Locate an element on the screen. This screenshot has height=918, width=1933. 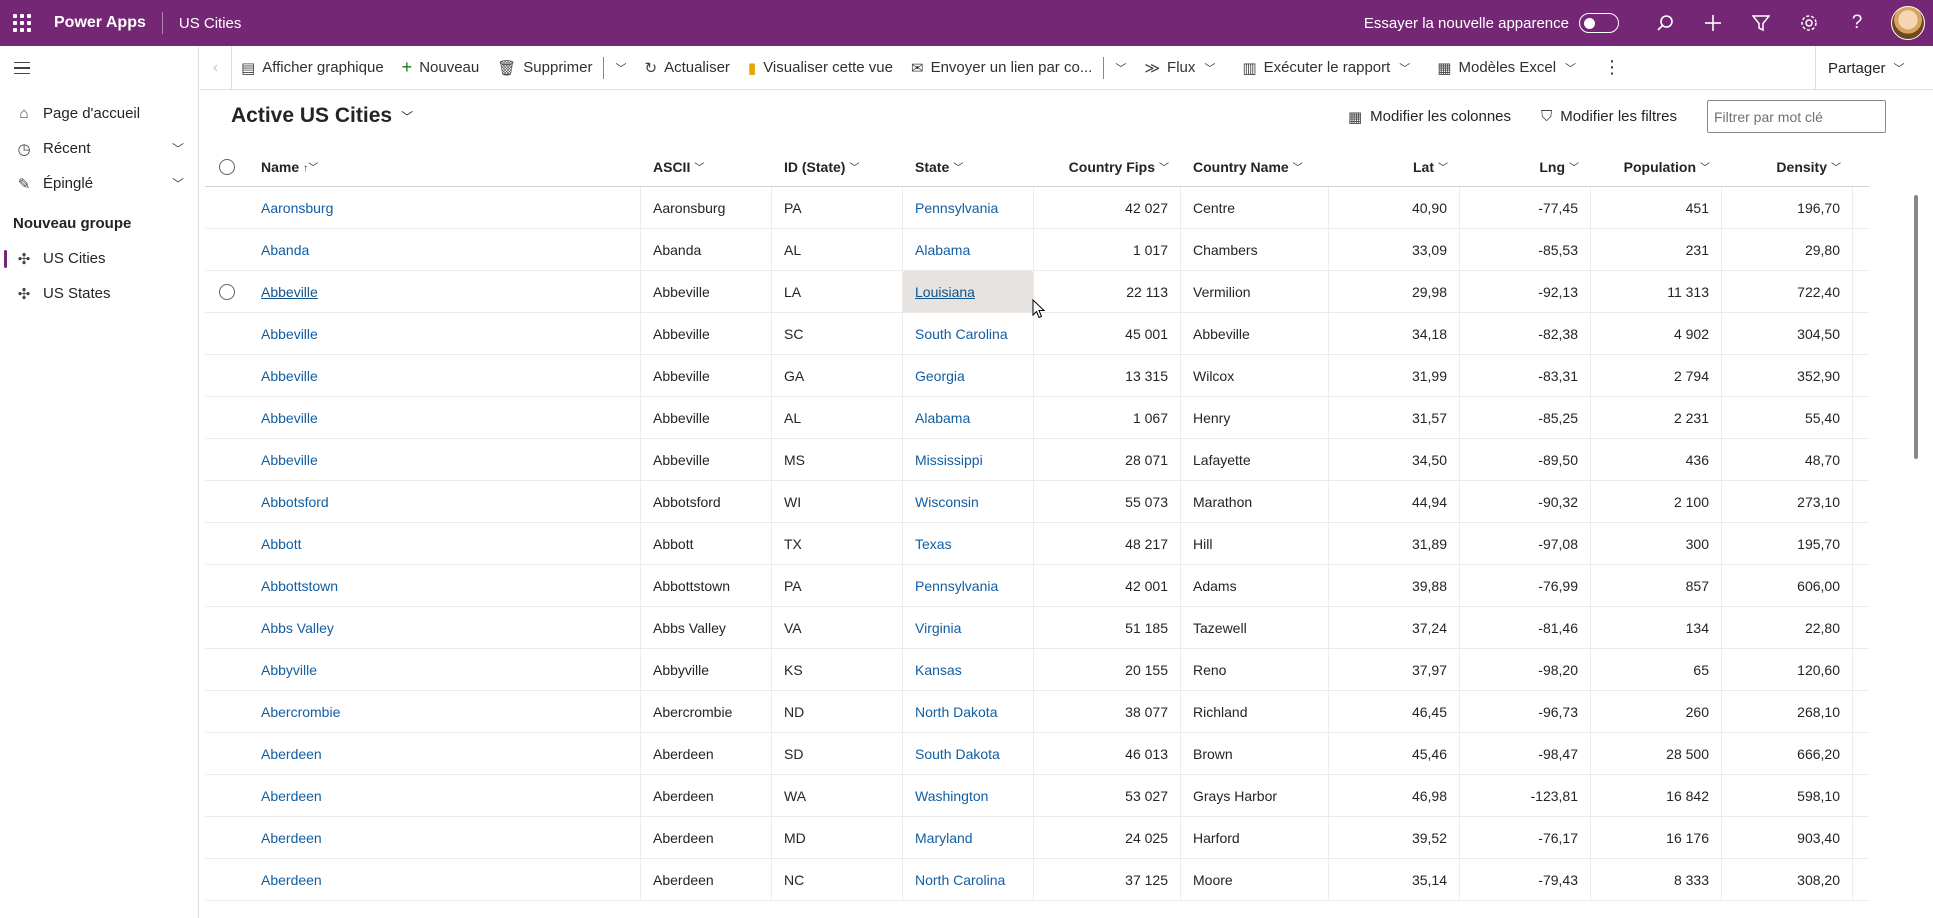
new-look-toggle is located at coordinates (1599, 23).